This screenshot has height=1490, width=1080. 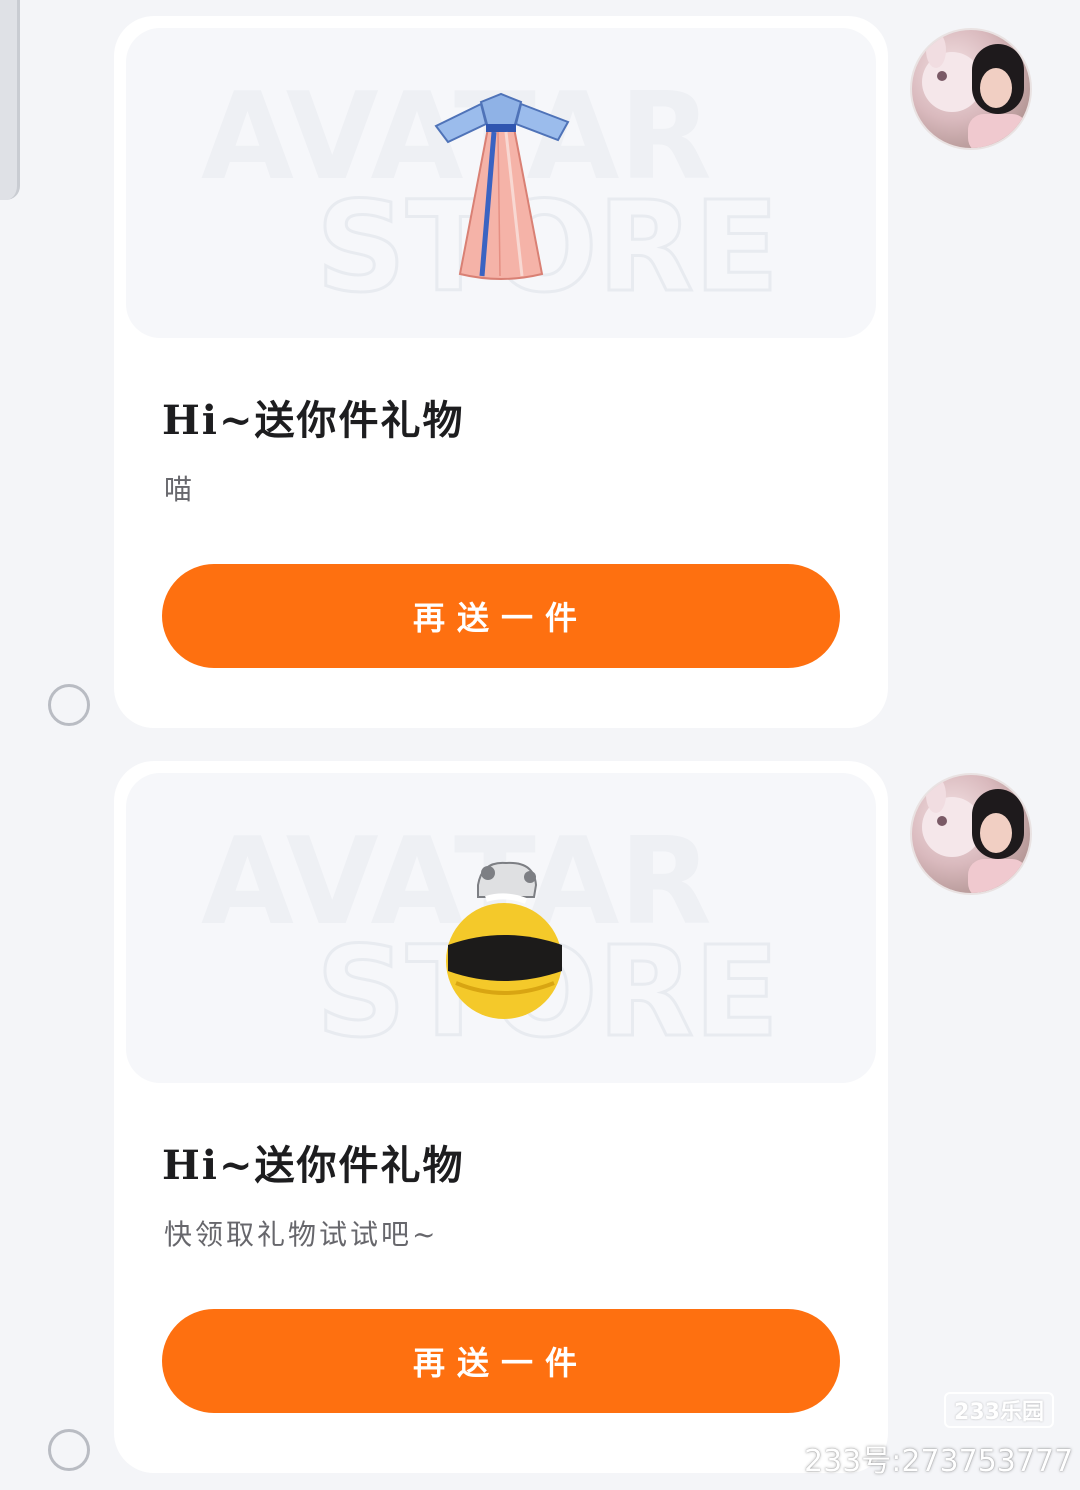 I want to click on site-id-watermark: 233号:273753777, so click(x=939, y=1461).